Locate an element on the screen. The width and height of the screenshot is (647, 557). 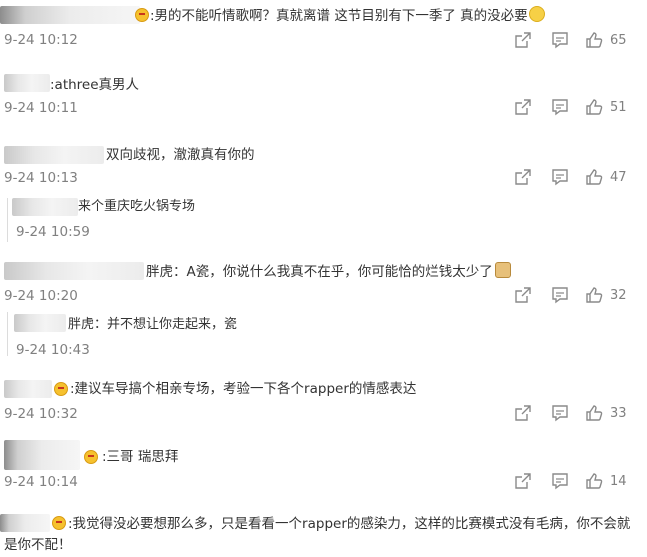
comment-actions: 51 is located at coordinates (577, 108).